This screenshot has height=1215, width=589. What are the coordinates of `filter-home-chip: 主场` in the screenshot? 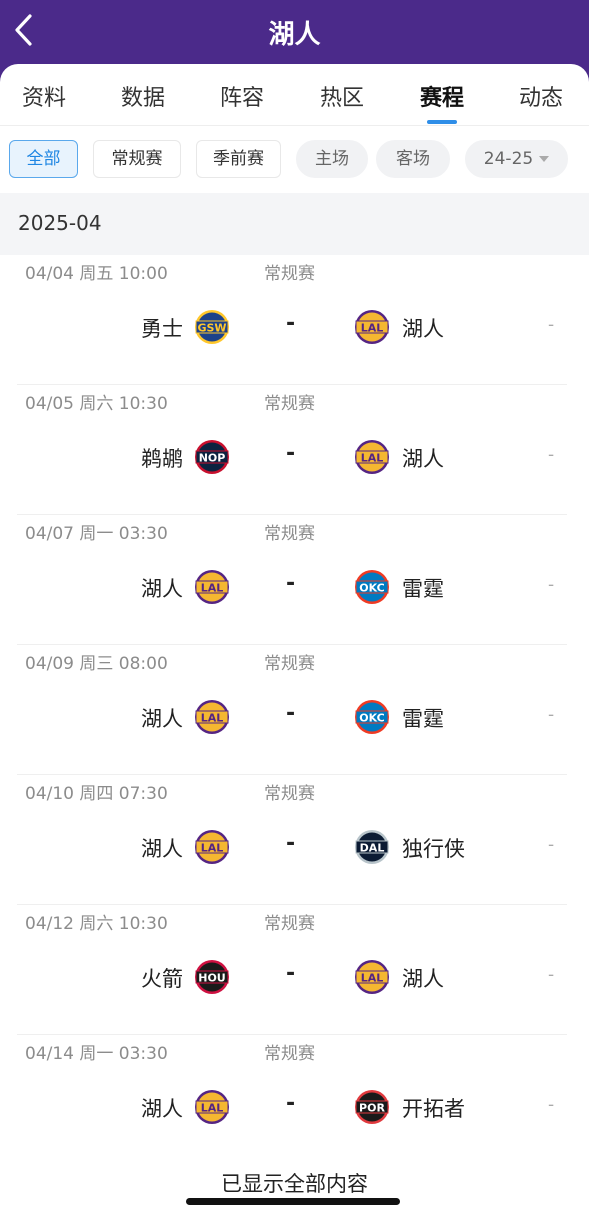 It's located at (332, 159).